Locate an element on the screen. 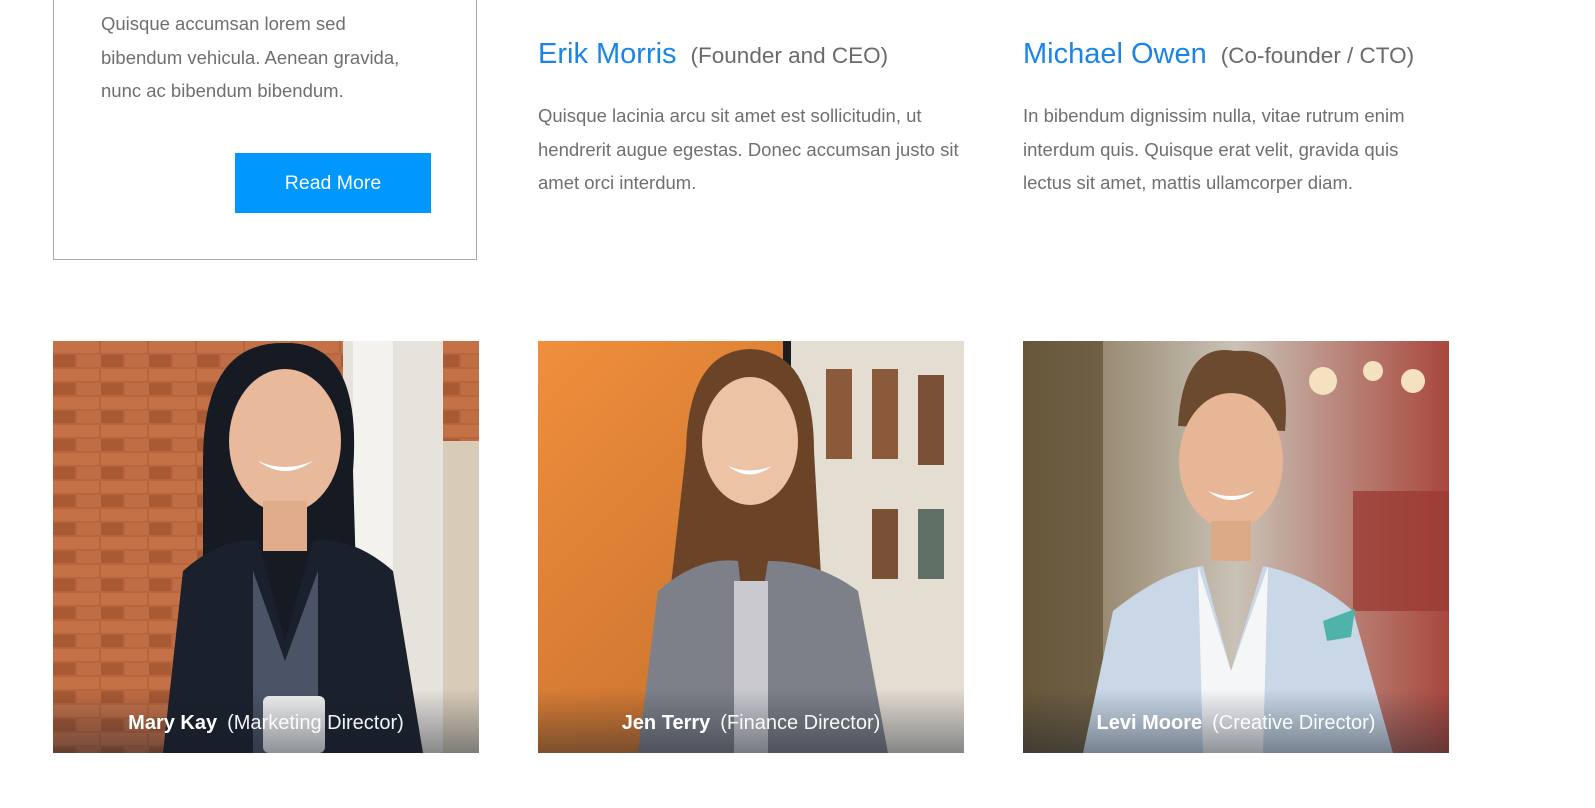 This screenshot has width=1595, height=808. team-member-role: (Marketing Director) is located at coordinates (315, 722).